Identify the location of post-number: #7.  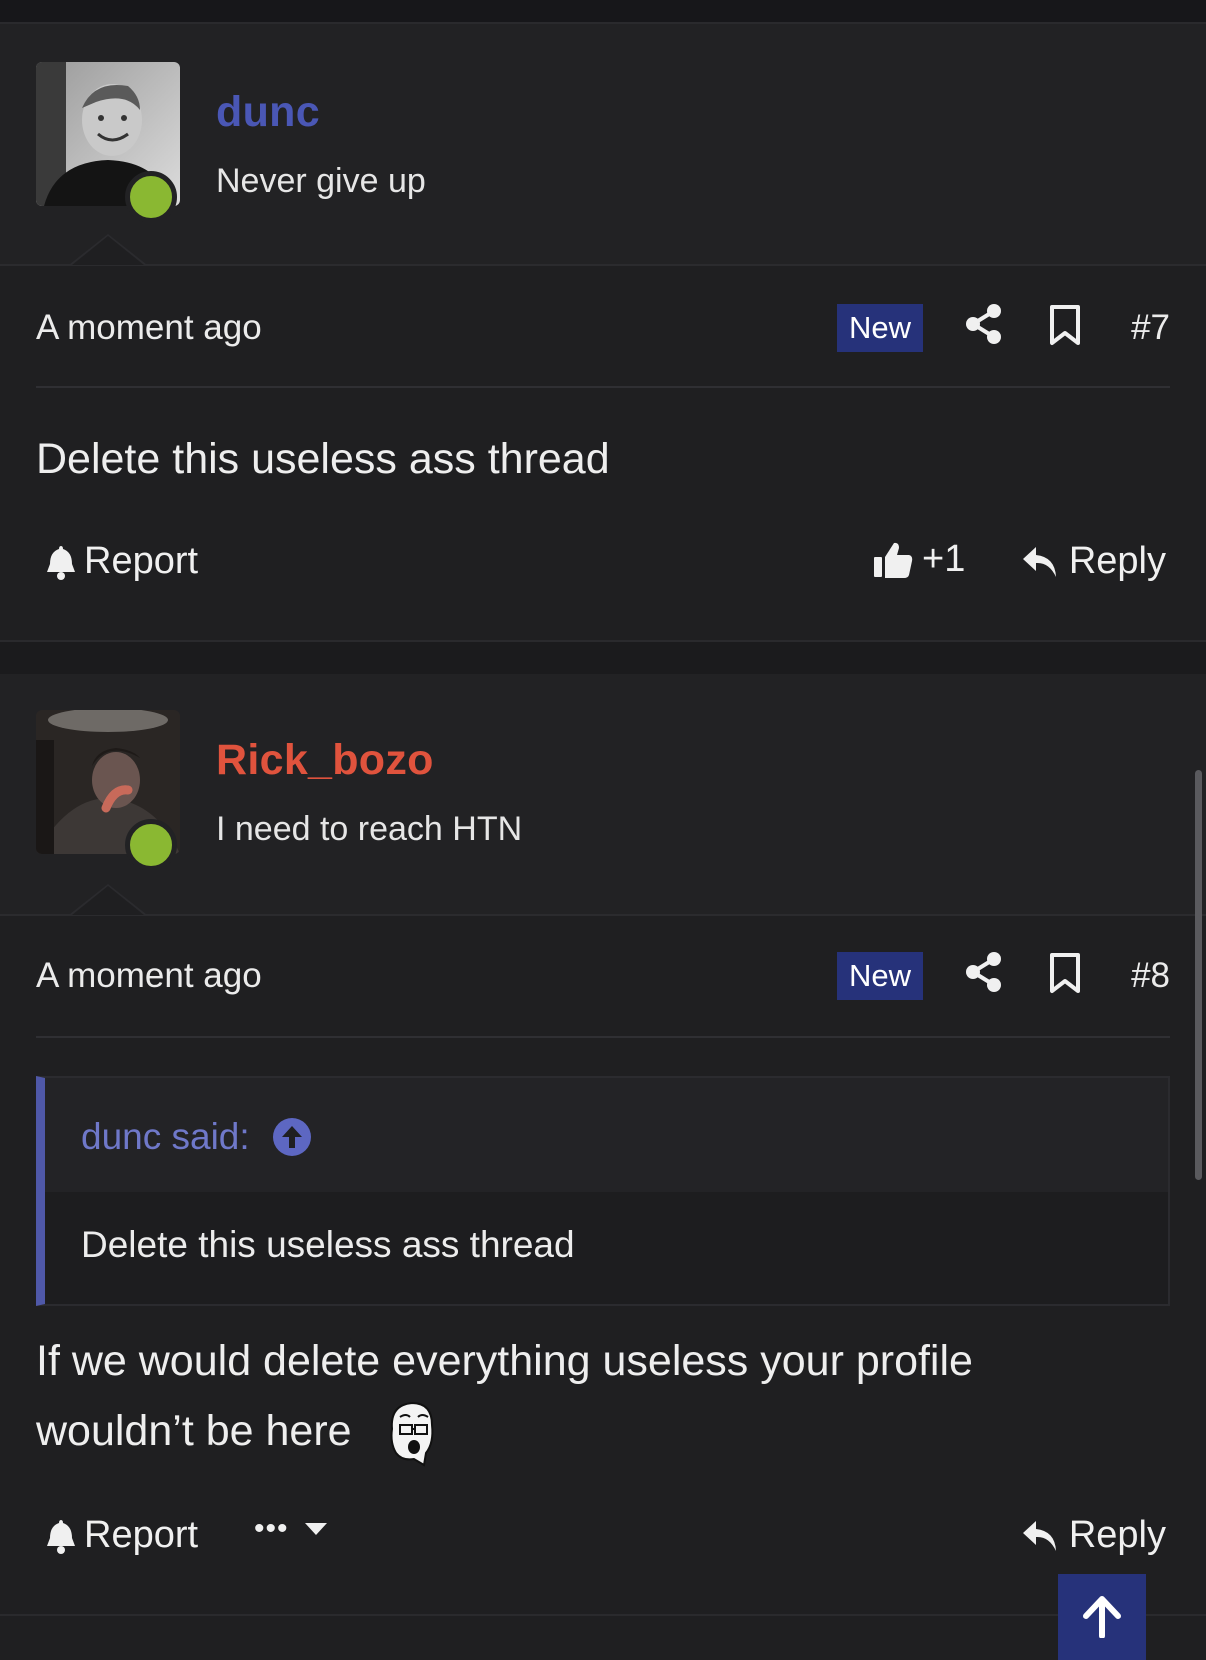
(1150, 328).